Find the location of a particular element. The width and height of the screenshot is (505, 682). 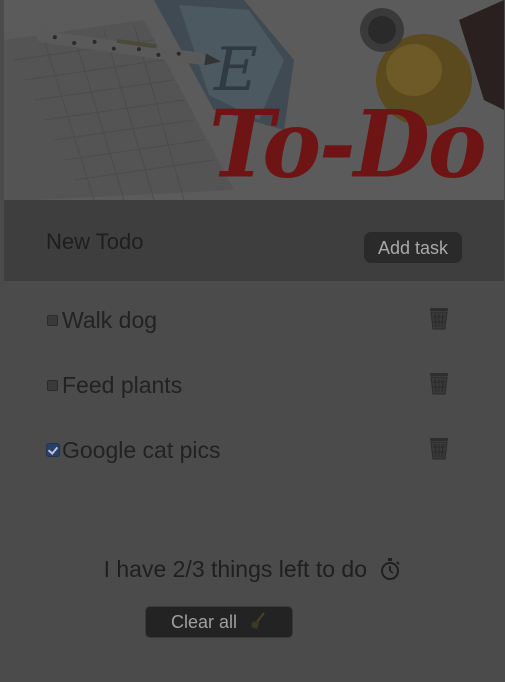

task-item: Feed plants is located at coordinates (256, 386).